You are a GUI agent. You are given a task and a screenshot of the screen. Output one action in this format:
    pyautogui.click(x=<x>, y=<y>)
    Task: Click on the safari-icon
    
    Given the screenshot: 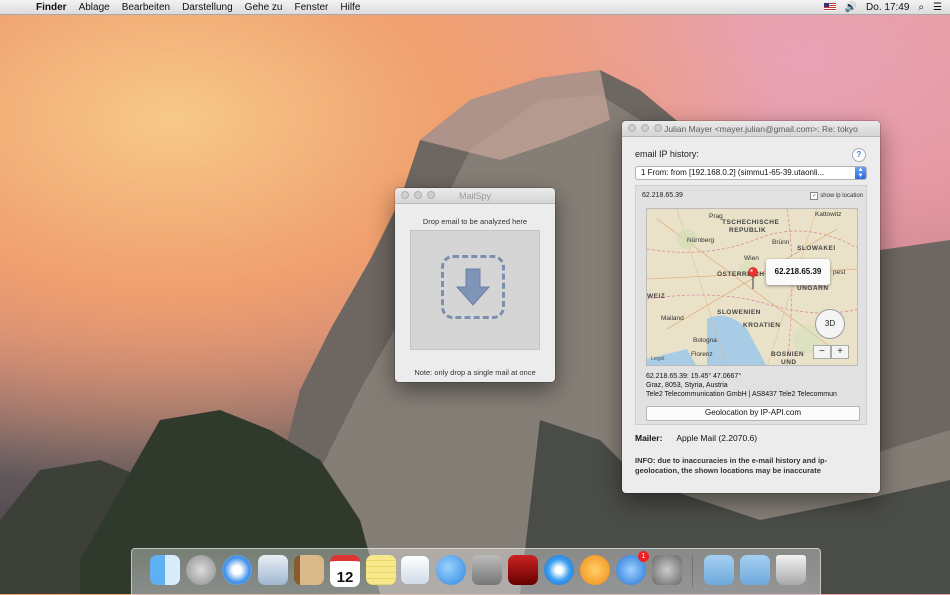 What is the action you would take?
    pyautogui.click(x=237, y=570)
    